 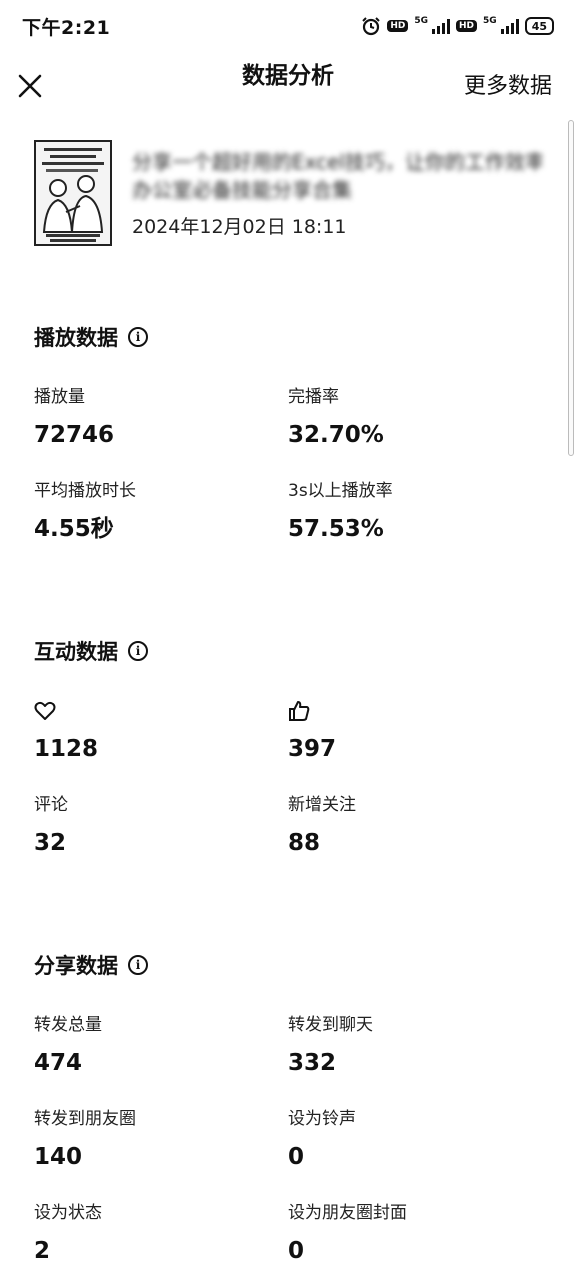 What do you see at coordinates (403, 418) in the screenshot?
I see `metric-completion-rate: 完播率 32.70%` at bounding box center [403, 418].